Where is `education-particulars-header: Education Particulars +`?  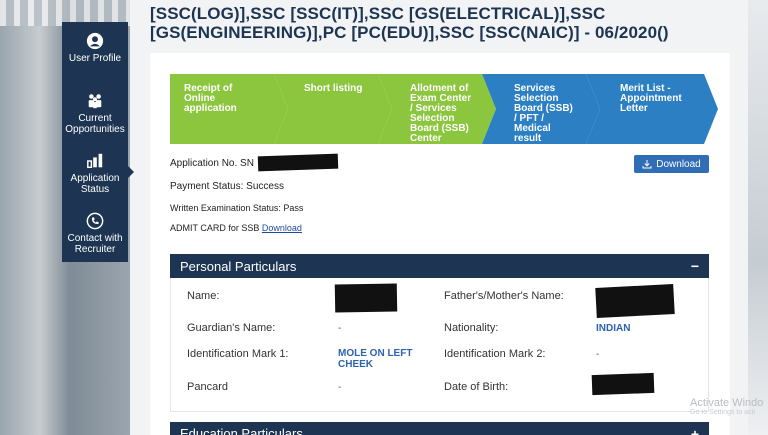
education-particulars-header: Education Particulars + is located at coordinates (439, 428).